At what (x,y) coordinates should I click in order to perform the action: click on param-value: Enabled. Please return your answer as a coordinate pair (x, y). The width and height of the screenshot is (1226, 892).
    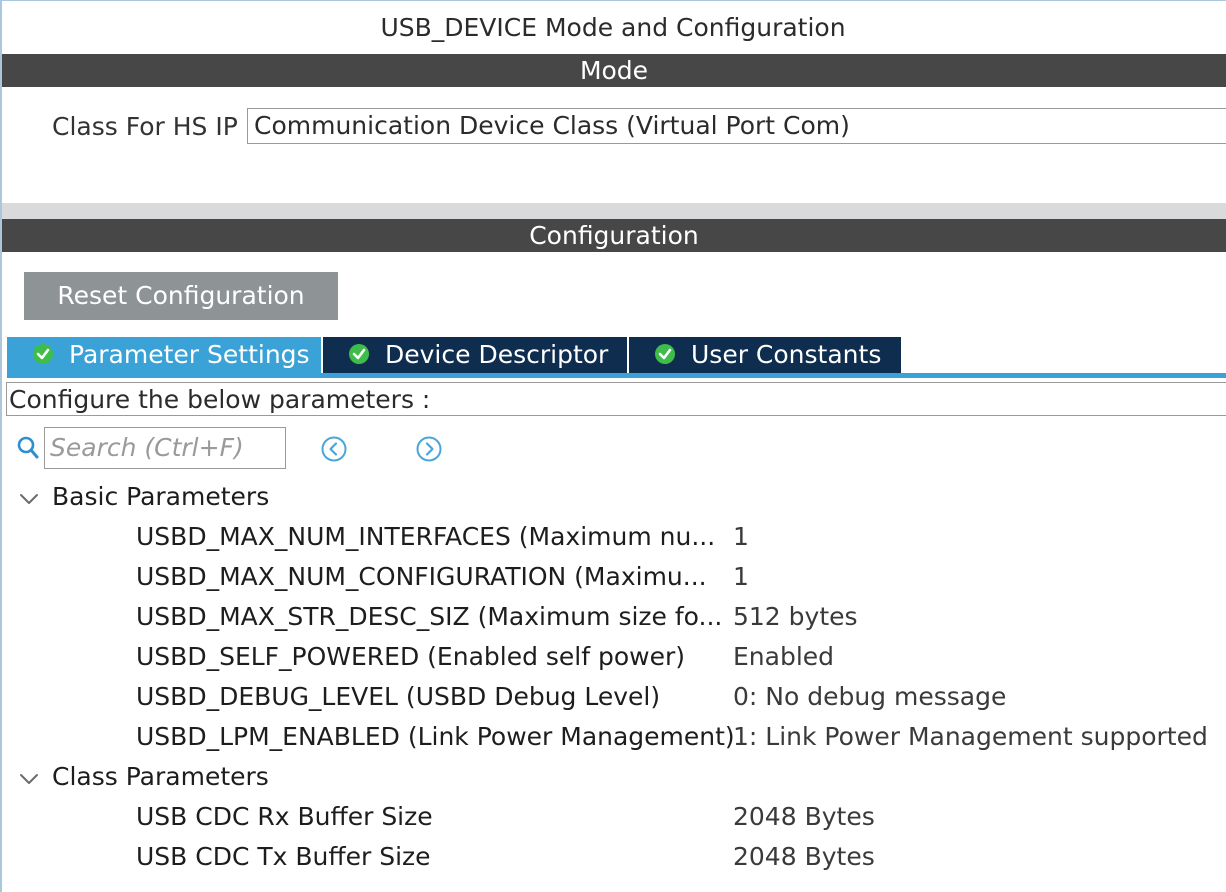
    Looking at the image, I should click on (783, 657).